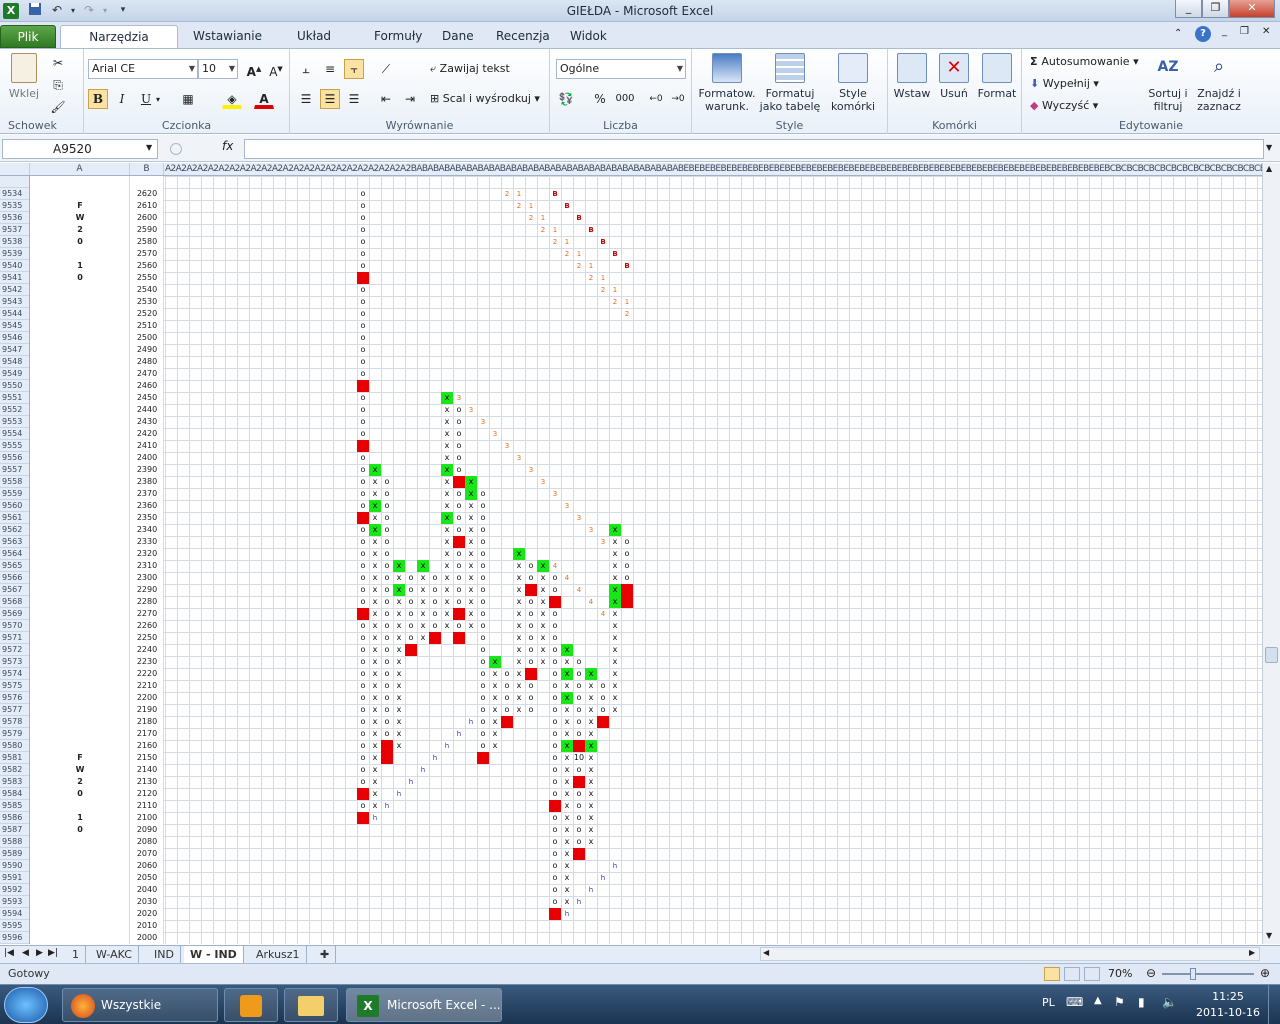 This screenshot has height=1024, width=1280. Describe the element at coordinates (1084, 61) in the screenshot. I see `autosum-button: Σ Autosumowanie ▾` at that location.